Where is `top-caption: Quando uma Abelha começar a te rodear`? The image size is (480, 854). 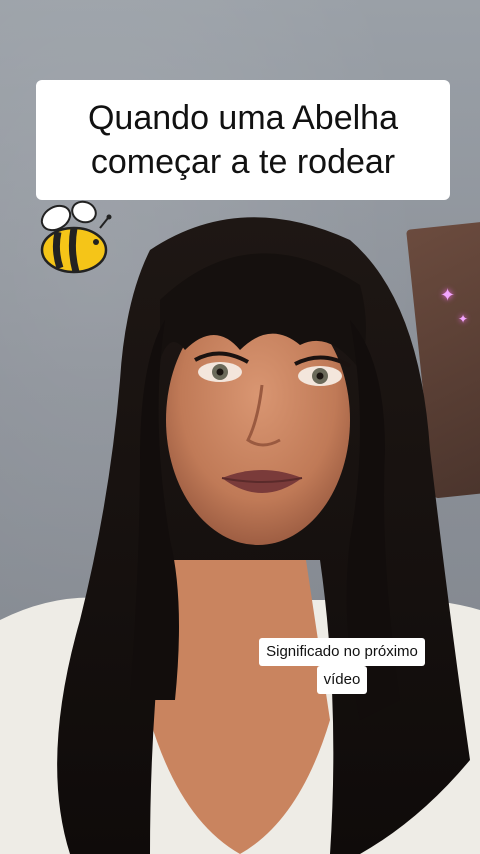 top-caption: Quando uma Abelha começar a te rodear is located at coordinates (243, 140).